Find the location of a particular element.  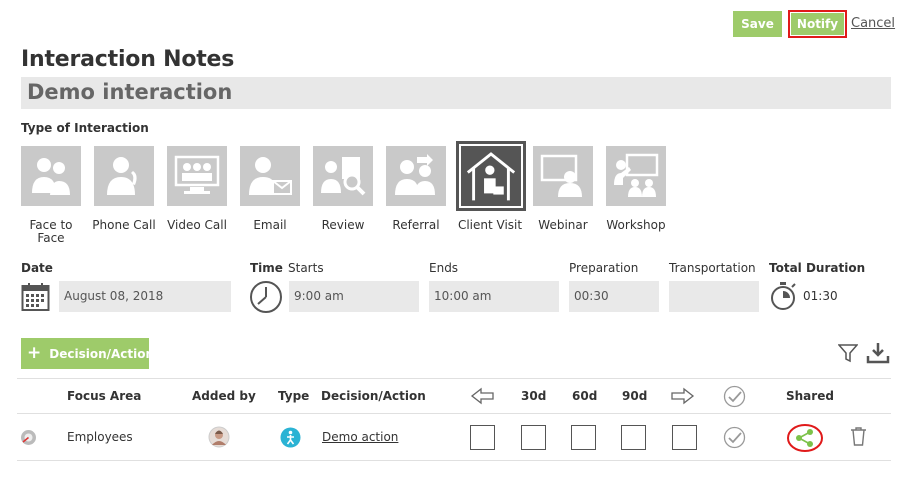

preparation-field: 00:30 is located at coordinates (614, 296).